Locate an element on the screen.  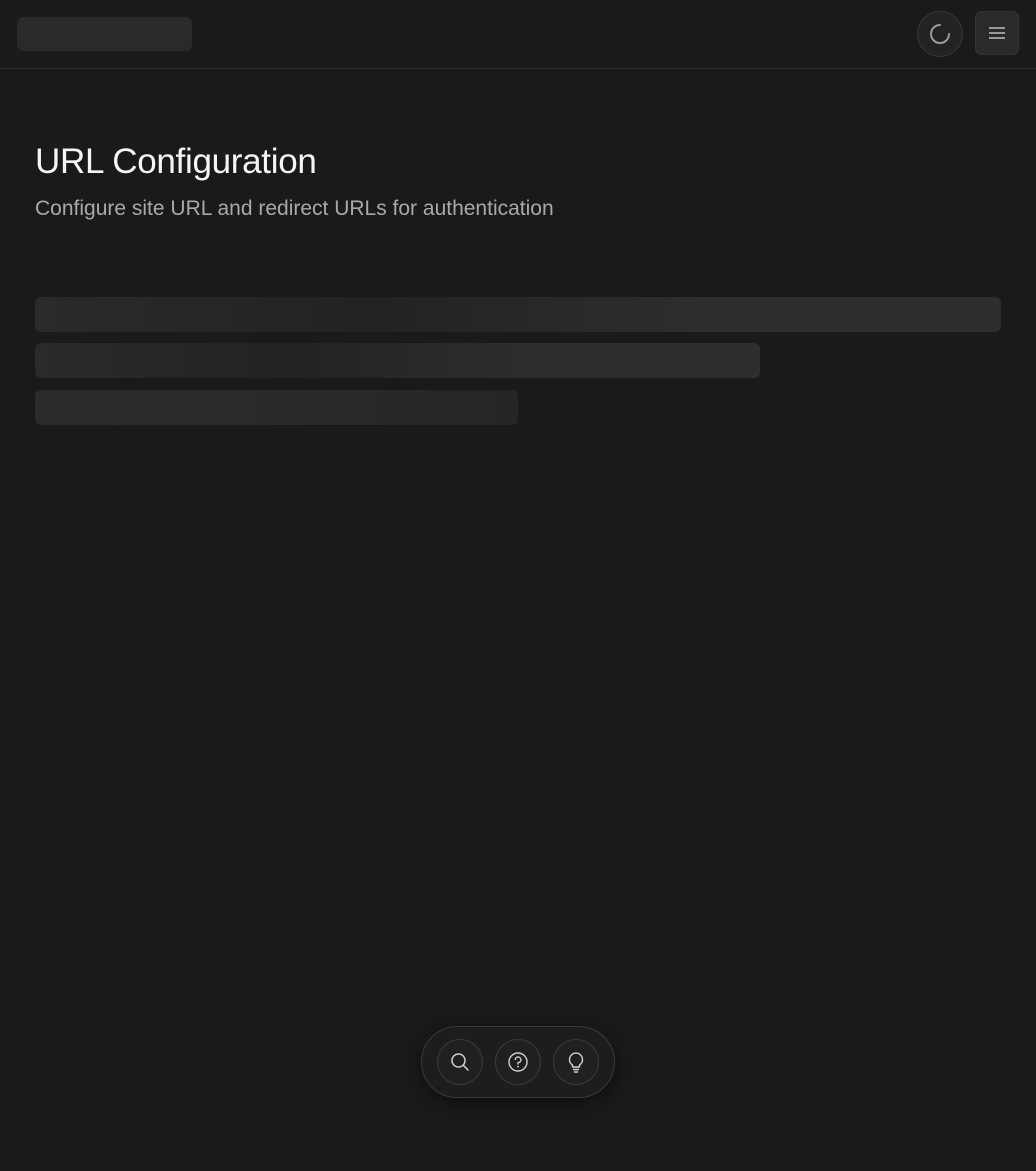
hamburger-menu-icon is located at coordinates (997, 33).